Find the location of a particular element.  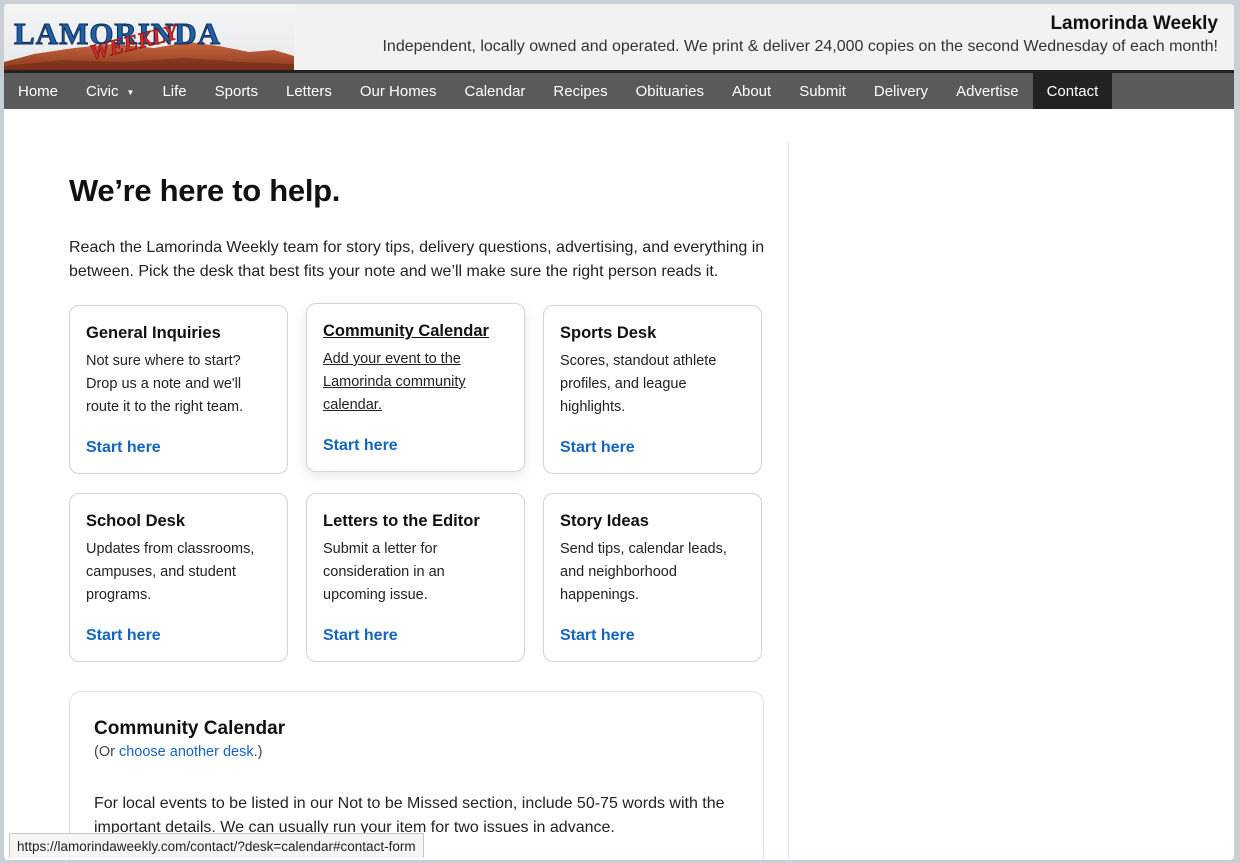

site-name: Lamorinda Weekly is located at coordinates (1134, 23).